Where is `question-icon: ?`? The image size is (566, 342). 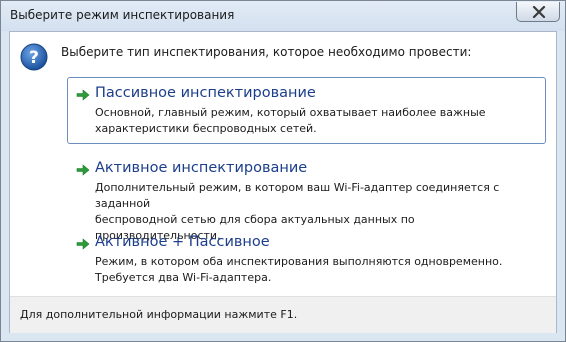
question-icon: ? is located at coordinates (34, 57).